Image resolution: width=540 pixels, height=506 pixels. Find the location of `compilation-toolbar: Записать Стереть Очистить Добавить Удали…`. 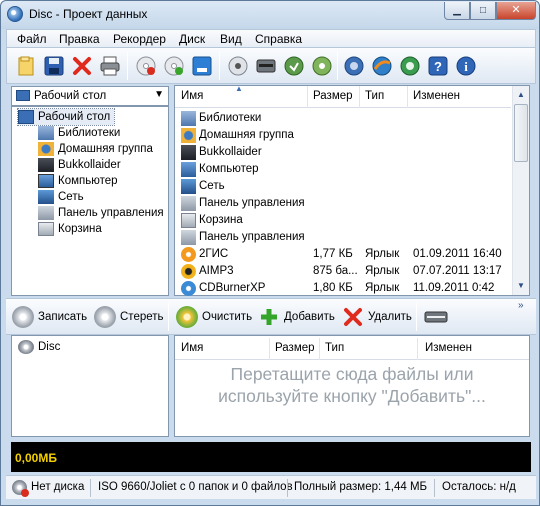

compilation-toolbar: Записать Стереть Очистить Добавить Удали… is located at coordinates (271, 316).